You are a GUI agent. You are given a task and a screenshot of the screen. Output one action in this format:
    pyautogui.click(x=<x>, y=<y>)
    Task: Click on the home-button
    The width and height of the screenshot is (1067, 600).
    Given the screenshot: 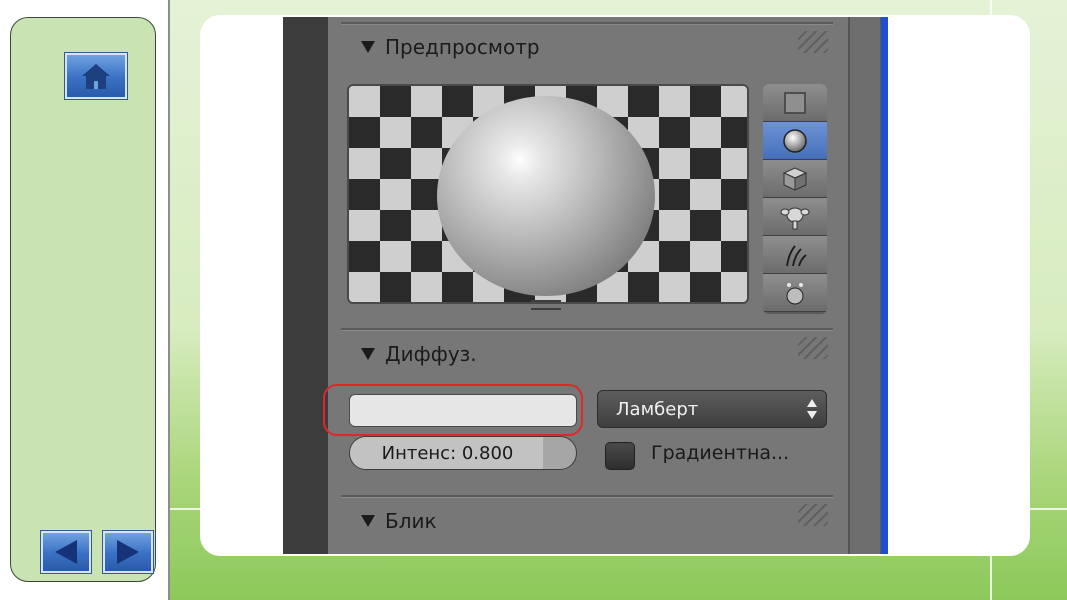 What is the action you would take?
    pyautogui.click(x=96, y=76)
    